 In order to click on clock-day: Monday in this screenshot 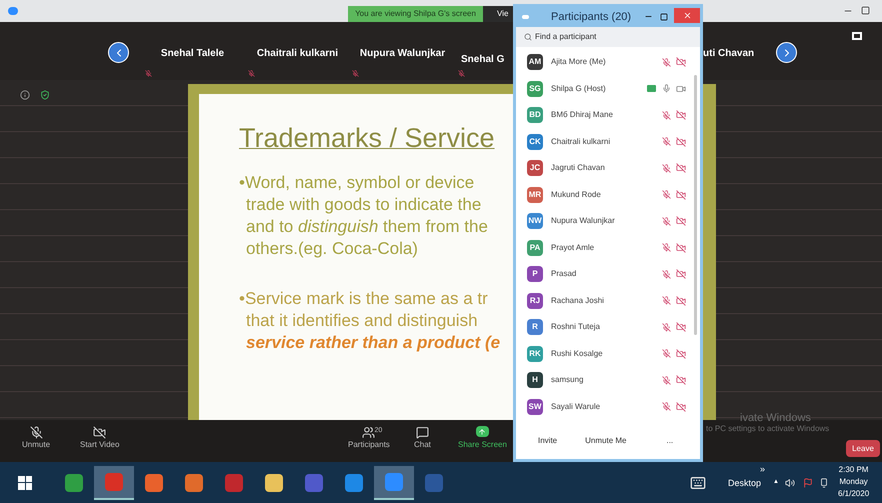, I will do `click(853, 482)`.